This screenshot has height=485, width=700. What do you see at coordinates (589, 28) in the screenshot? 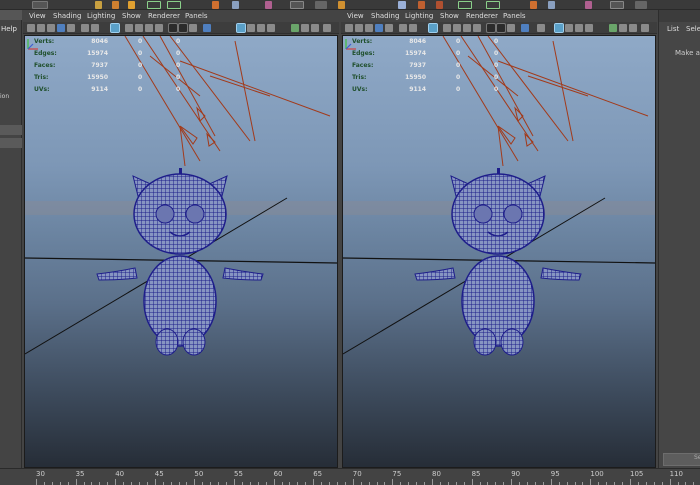
I see `xray-components-icon` at bounding box center [589, 28].